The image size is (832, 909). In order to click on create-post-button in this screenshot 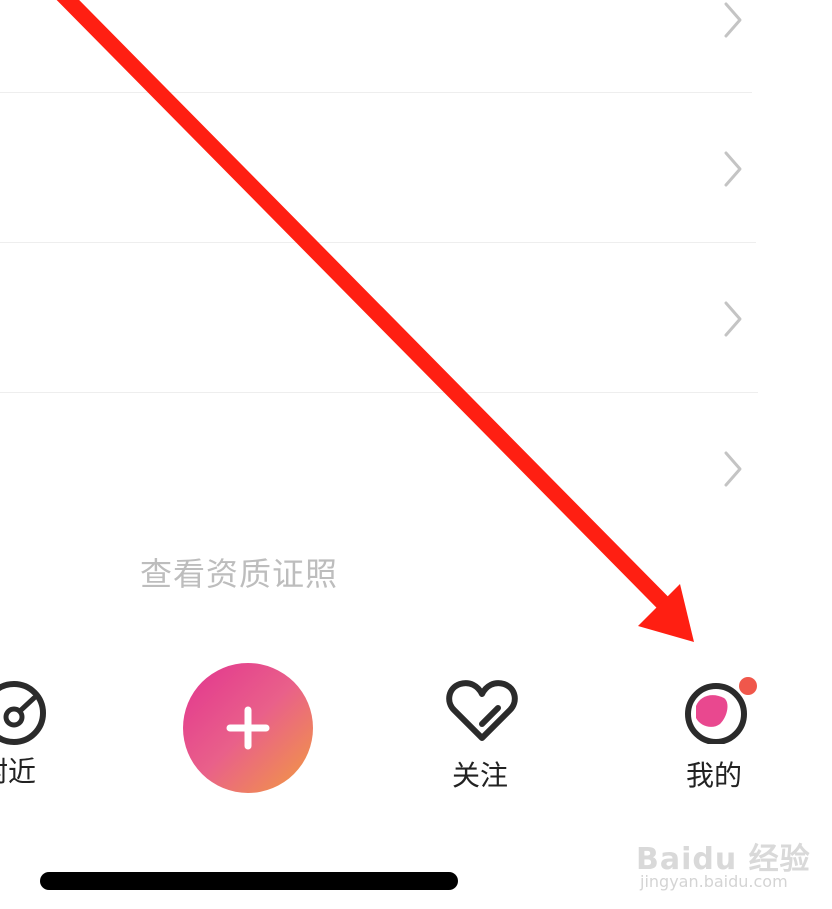, I will do `click(248, 728)`.